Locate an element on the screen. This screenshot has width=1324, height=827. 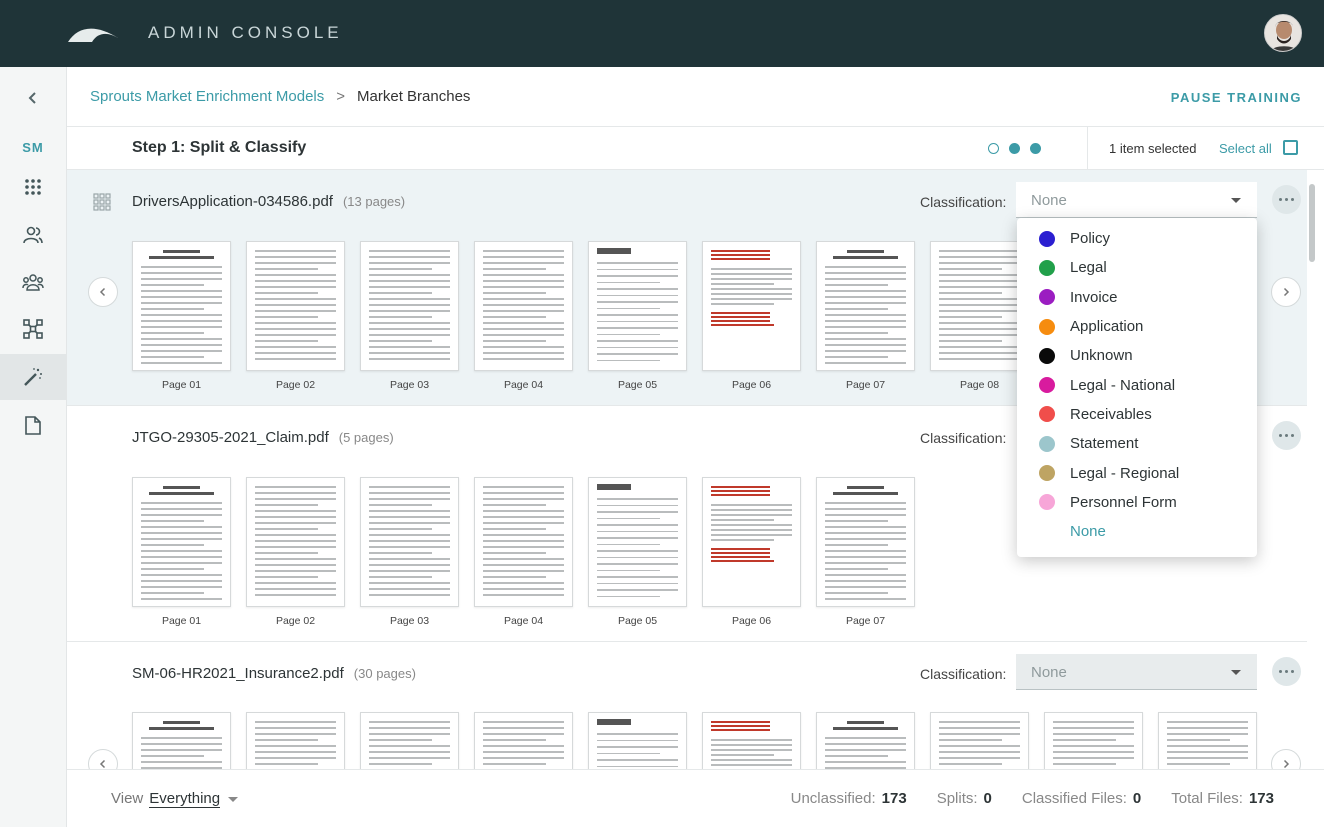
option-statement: Statement is located at coordinates (1137, 443).